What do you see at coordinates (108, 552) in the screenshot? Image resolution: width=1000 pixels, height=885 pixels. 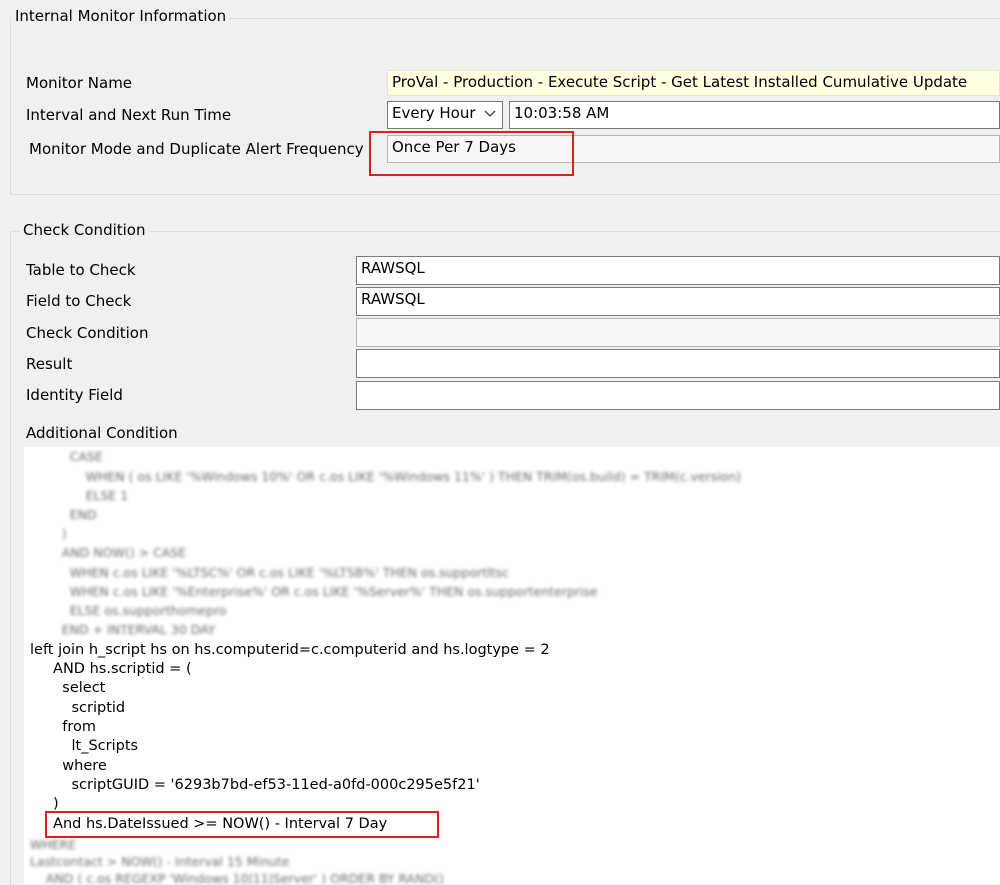 I see `blurred-code-line: AND NOW() > CASE` at bounding box center [108, 552].